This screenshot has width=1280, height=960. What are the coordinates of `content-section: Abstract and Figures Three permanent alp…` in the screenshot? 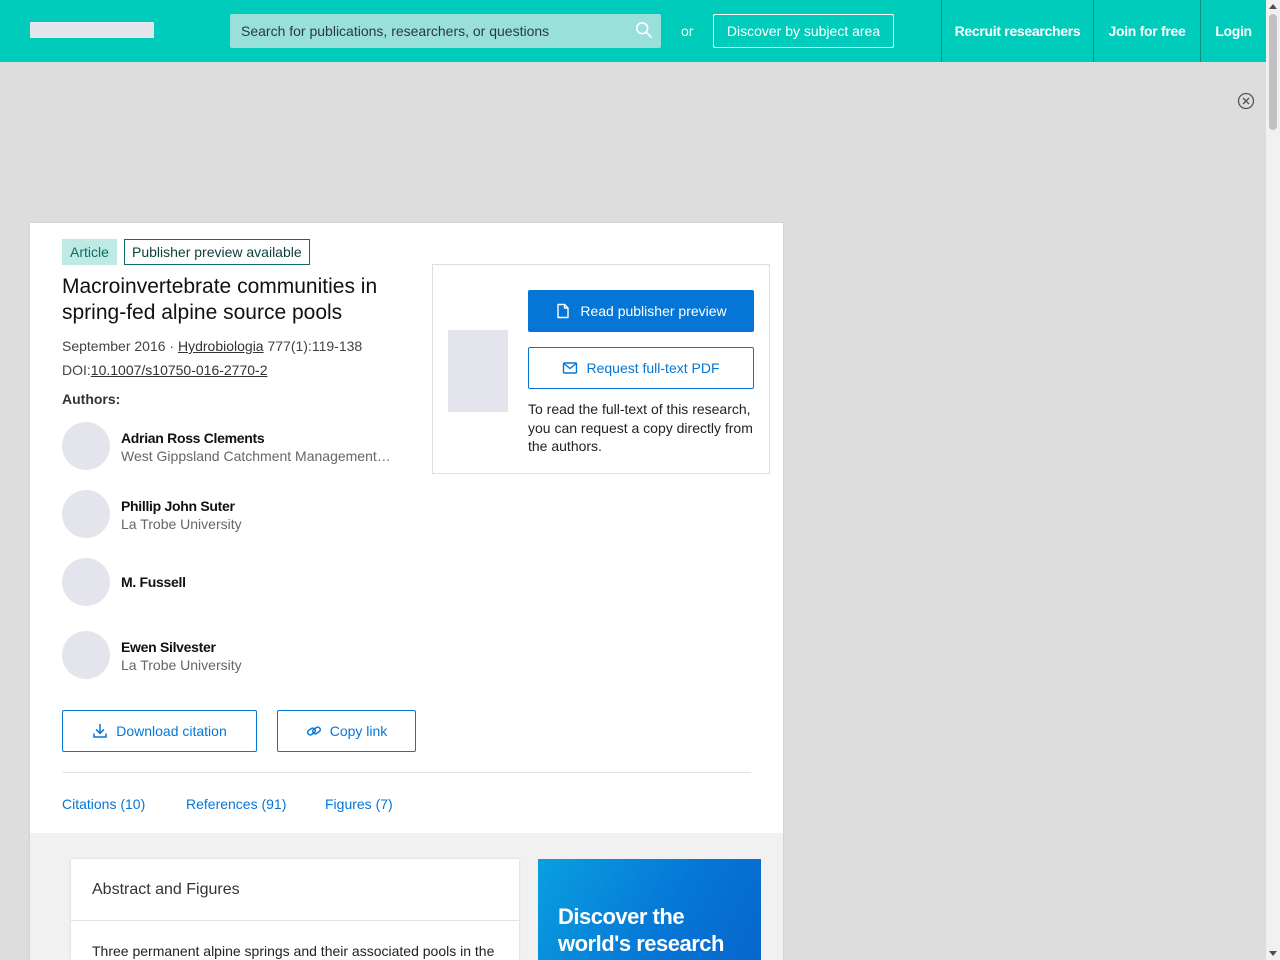 It's located at (406, 896).